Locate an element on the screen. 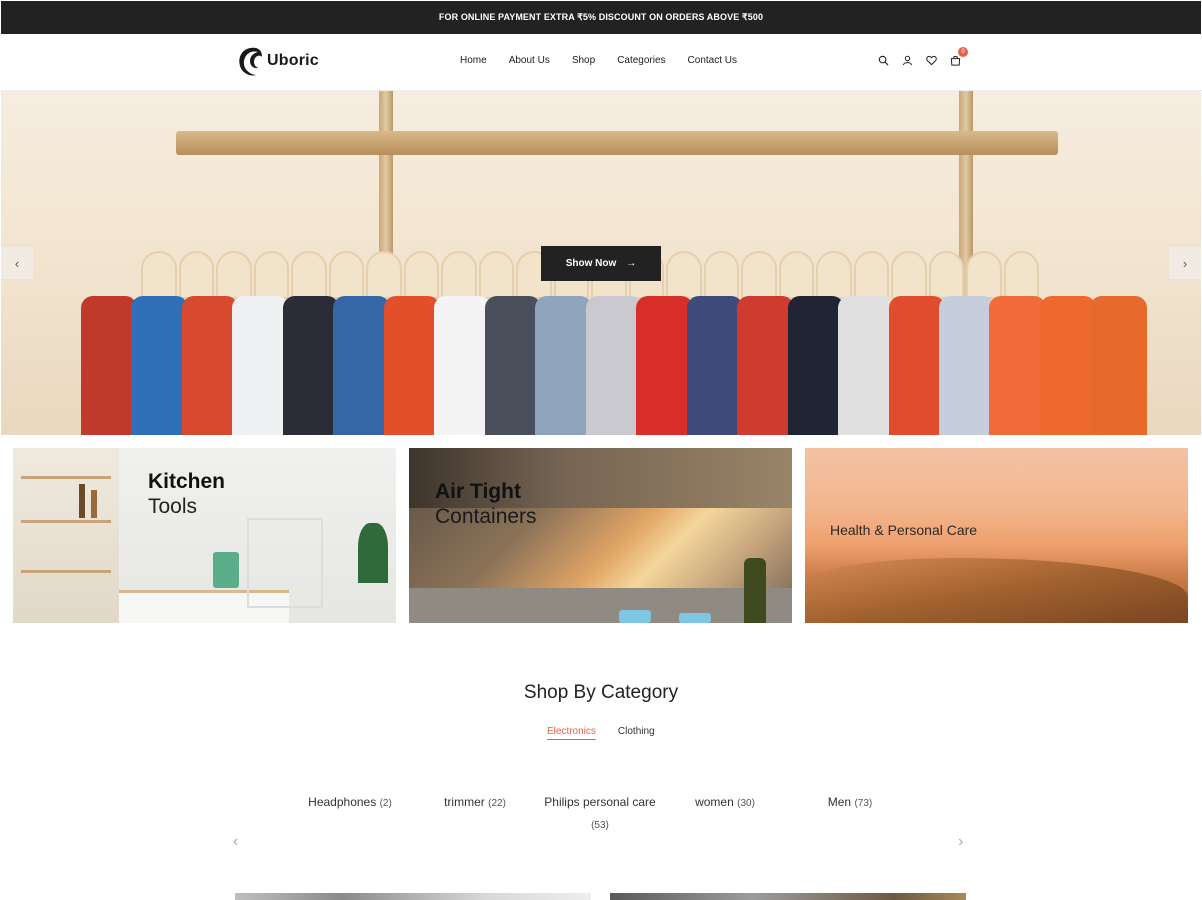  nav-about-us: About Us is located at coordinates (529, 60).